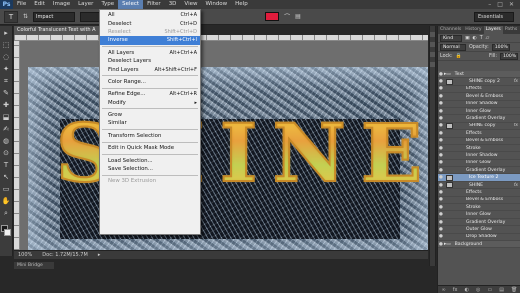 This screenshot has height=293, width=520. I want to click on tab-layers: Layers, so click(493, 30).